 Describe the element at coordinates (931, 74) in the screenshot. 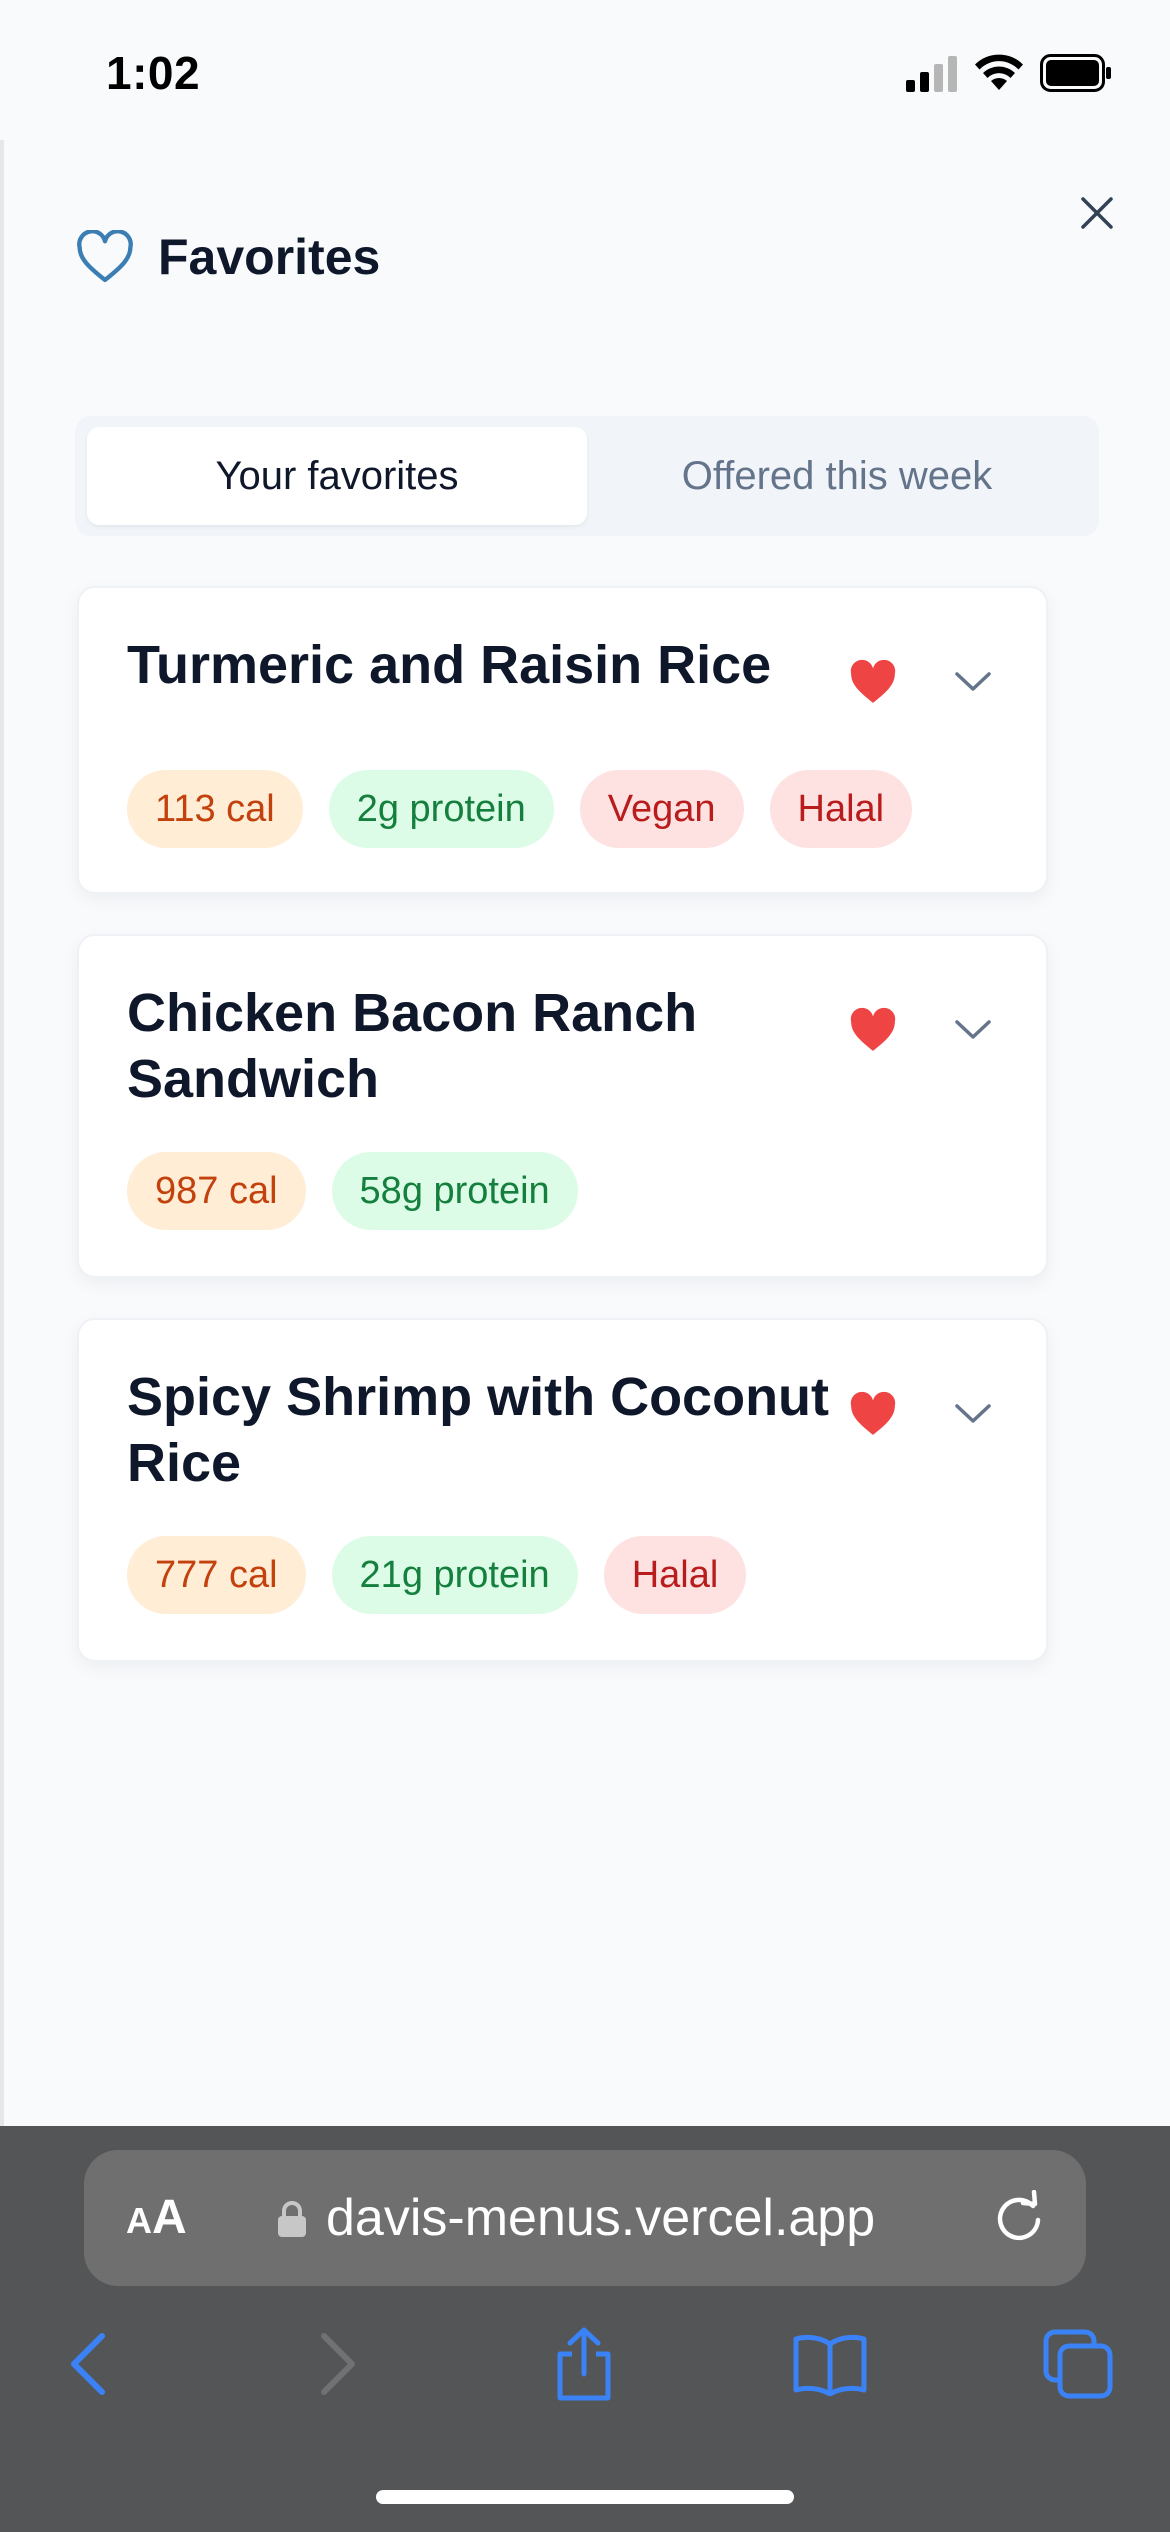

I see `cellular-signal-icon` at that location.